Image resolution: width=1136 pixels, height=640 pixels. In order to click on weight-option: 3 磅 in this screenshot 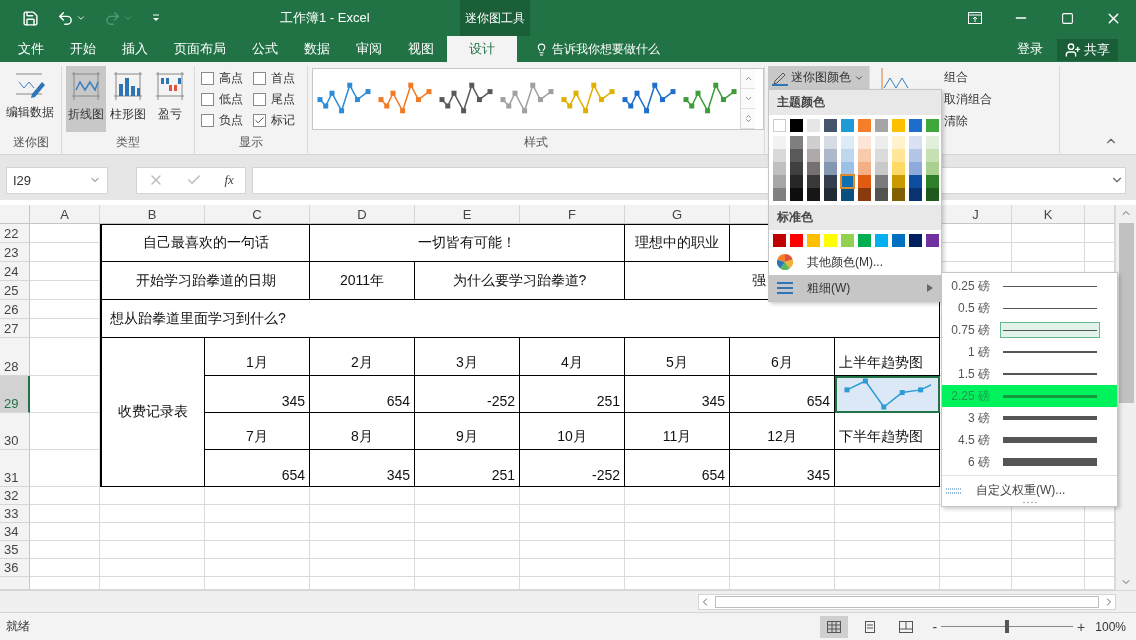, I will do `click(1029, 418)`.